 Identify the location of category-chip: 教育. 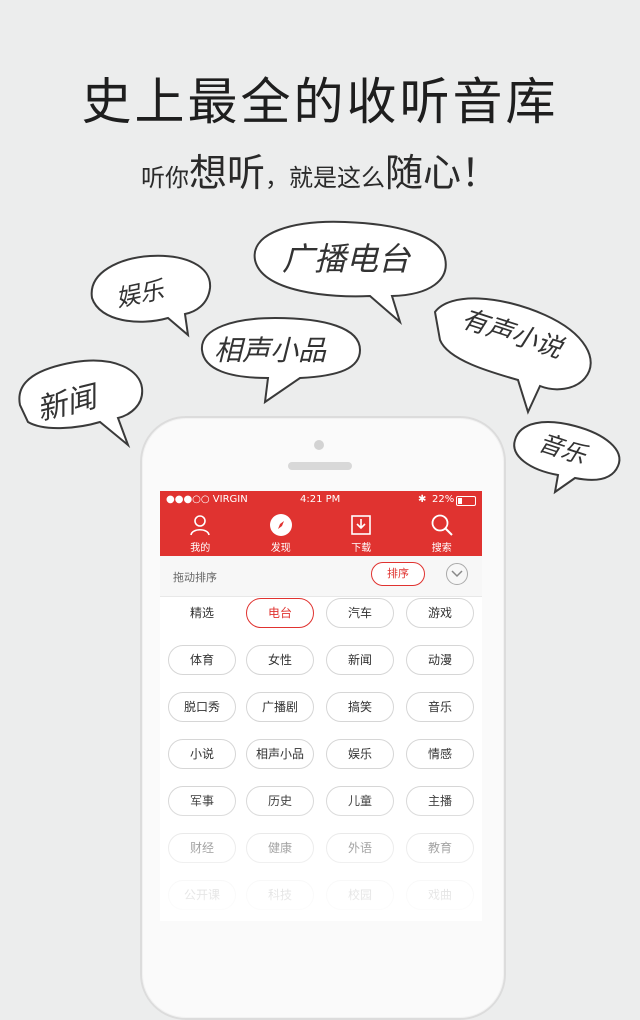
(440, 848).